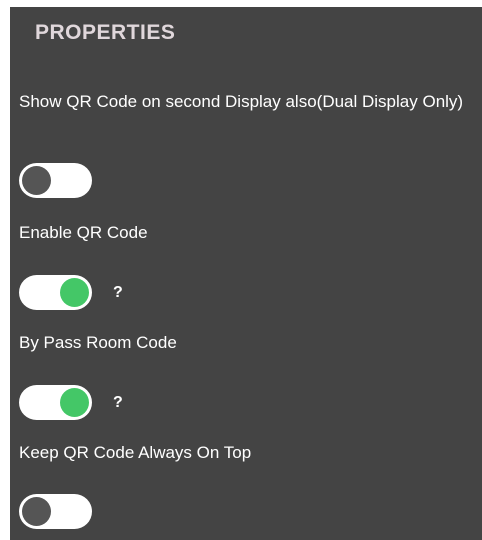 The image size is (482, 540). What do you see at coordinates (55, 402) in the screenshot?
I see `toggle-bypass-room-code` at bounding box center [55, 402].